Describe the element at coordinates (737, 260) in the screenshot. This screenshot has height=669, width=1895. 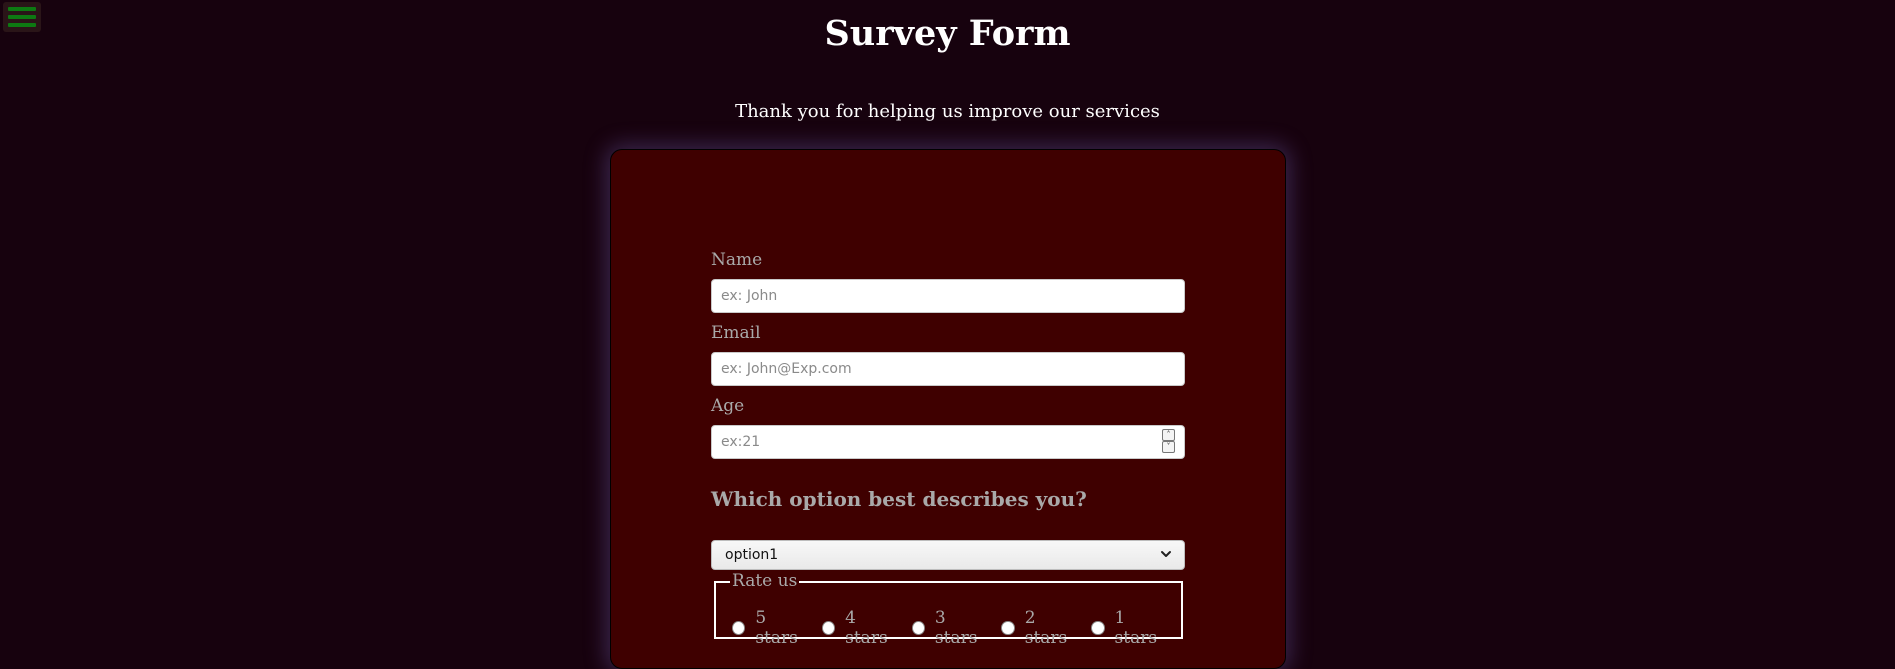
I see `name-label: Name` at that location.